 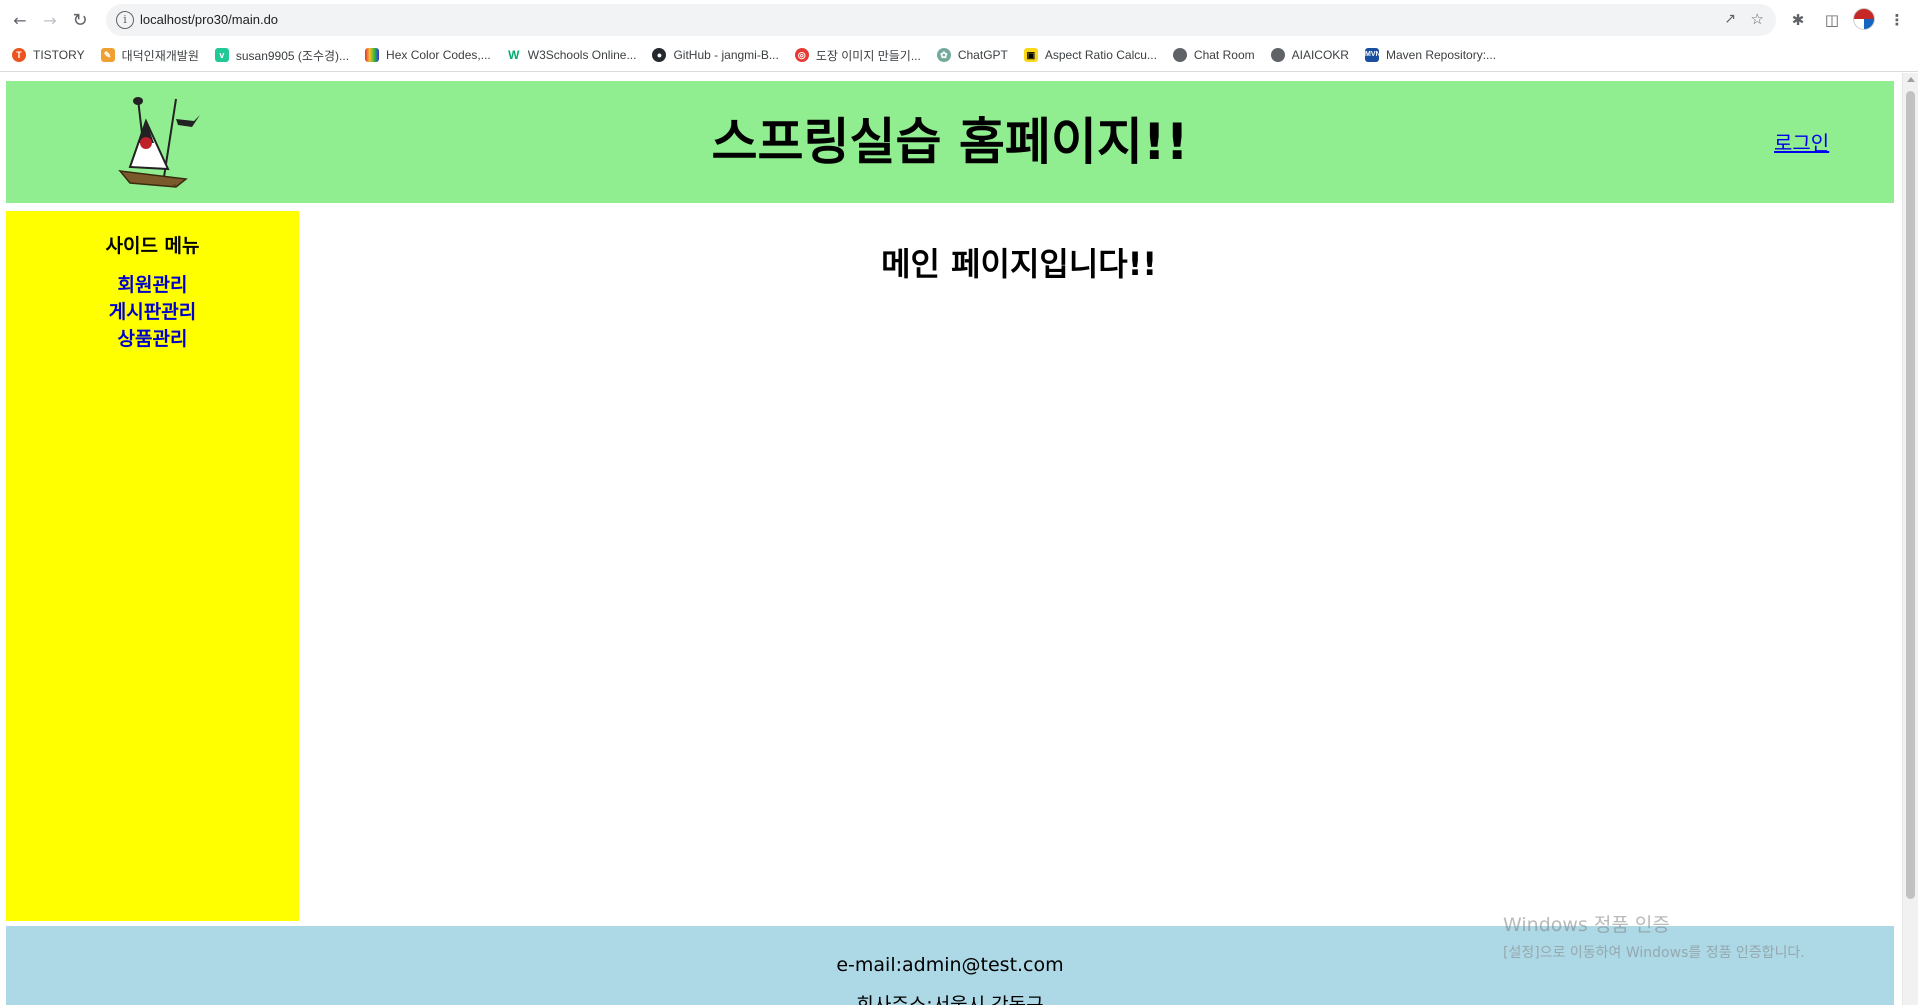 I want to click on bookmark-item: AIAICOKR, so click(x=1309, y=55).